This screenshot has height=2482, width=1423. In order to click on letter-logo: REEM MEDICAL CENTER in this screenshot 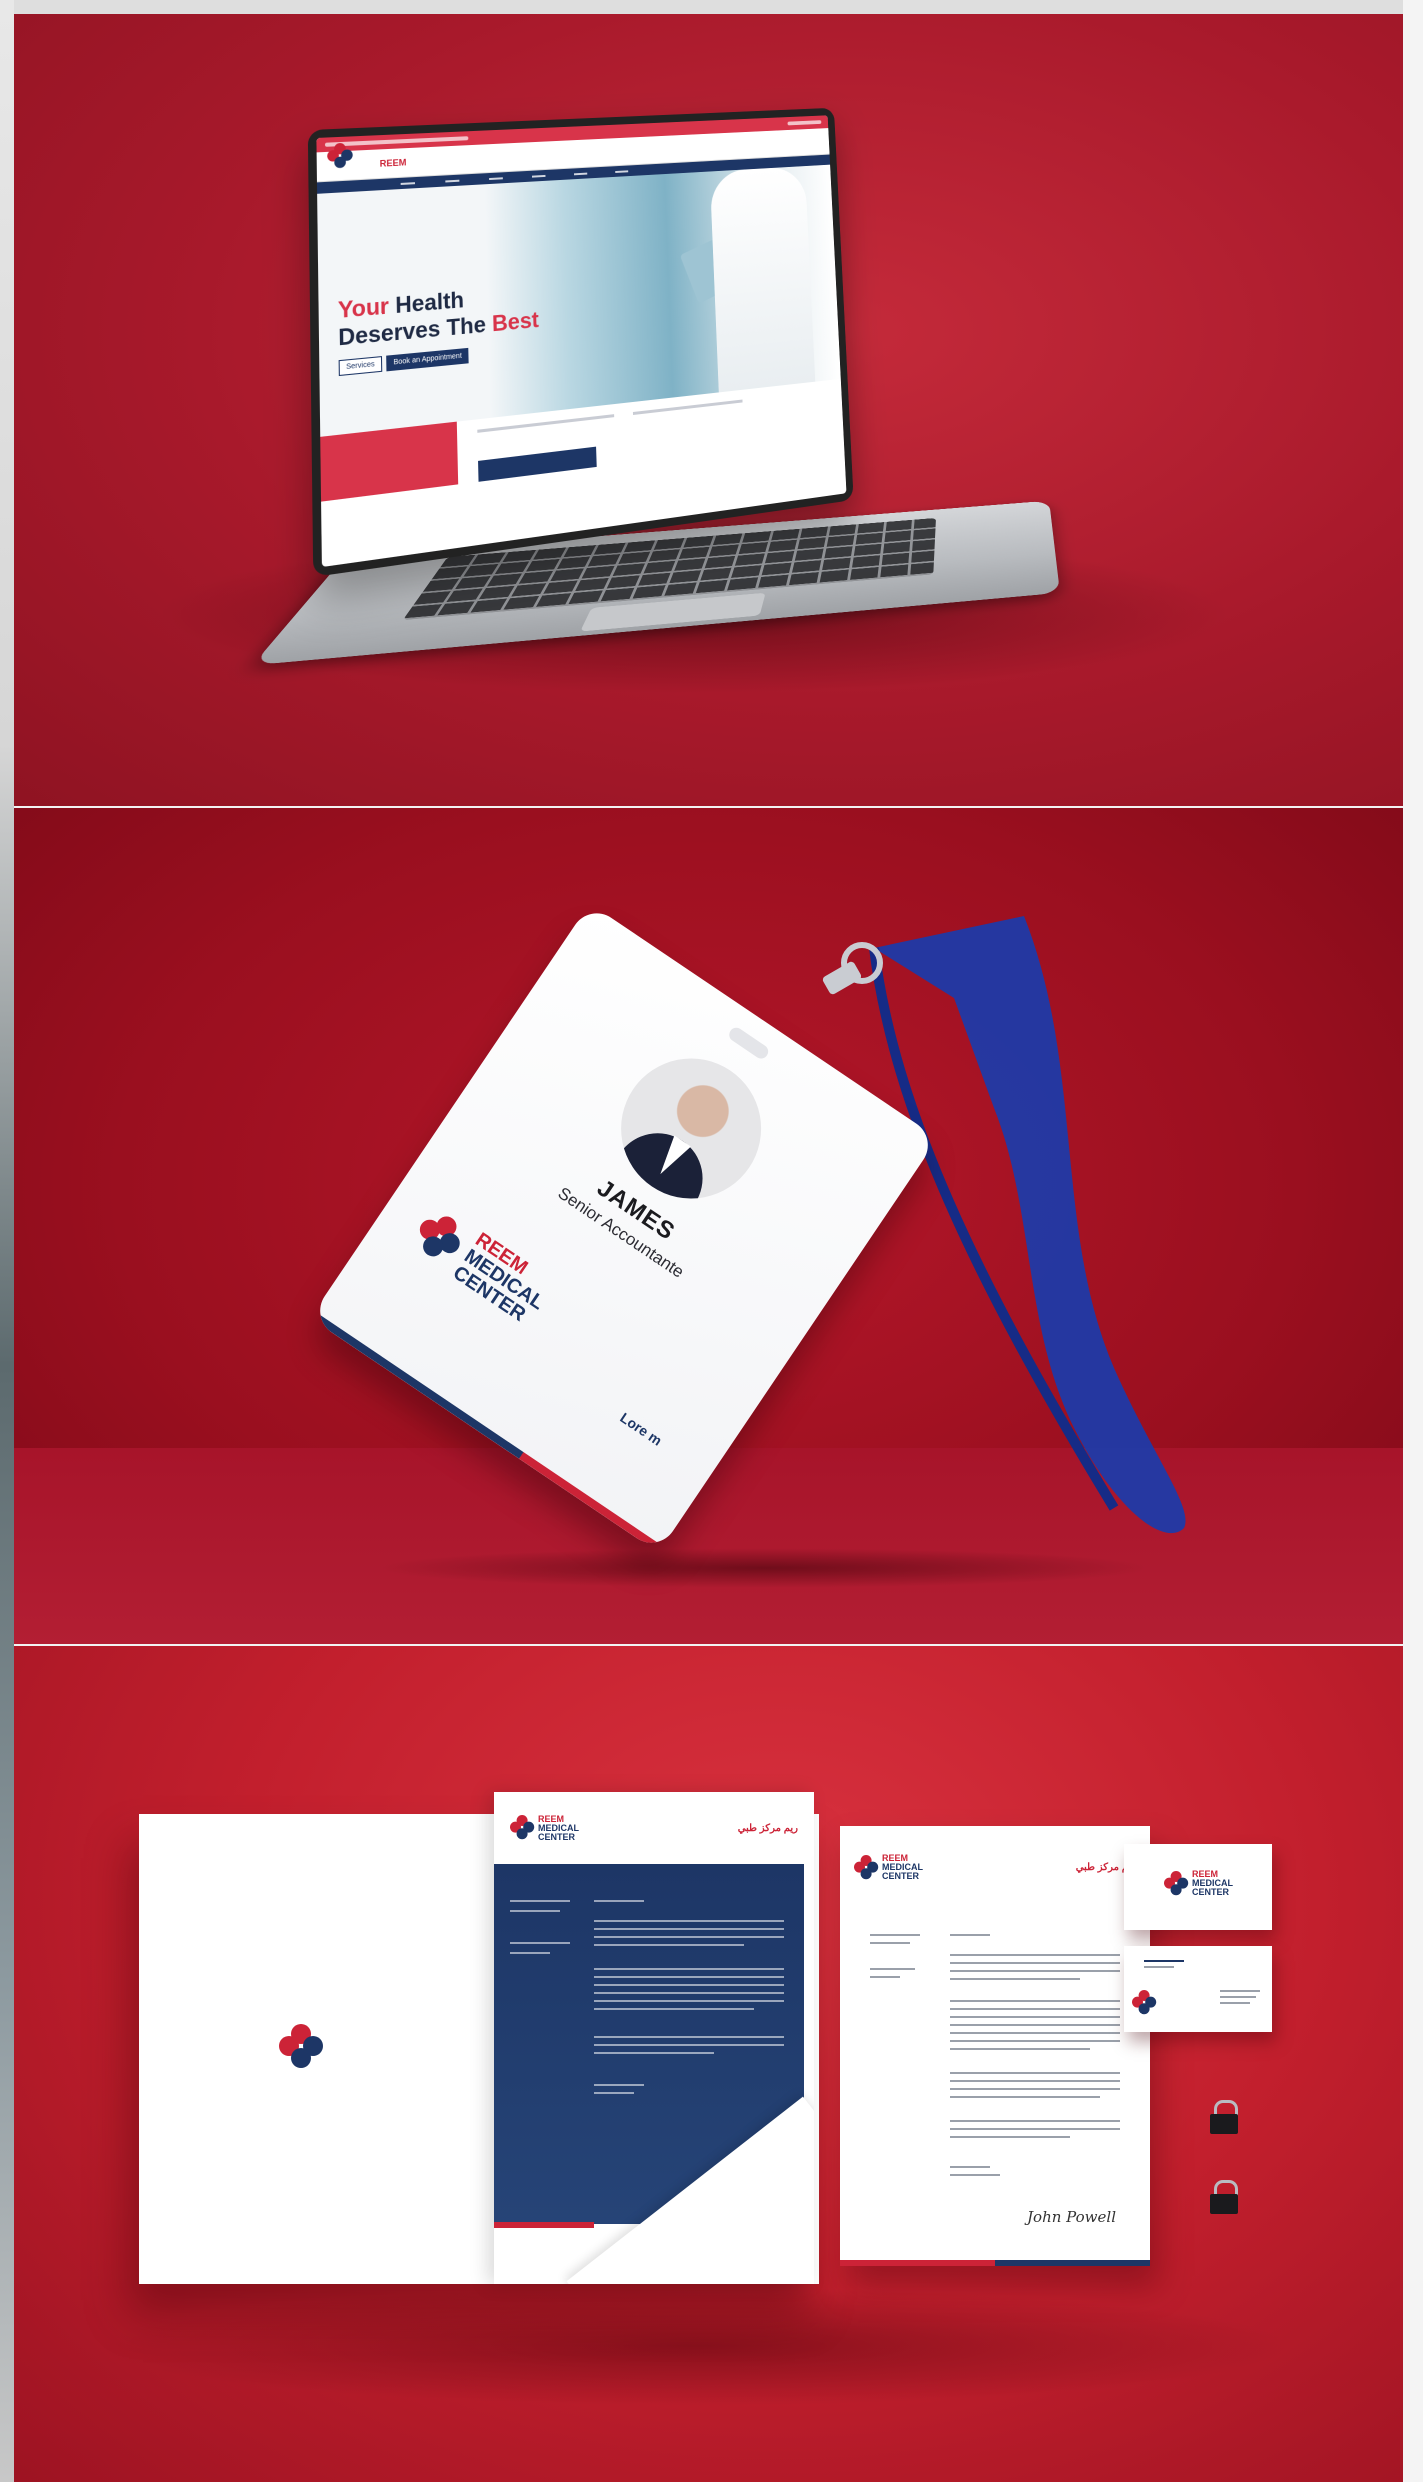, I will do `click(544, 1828)`.